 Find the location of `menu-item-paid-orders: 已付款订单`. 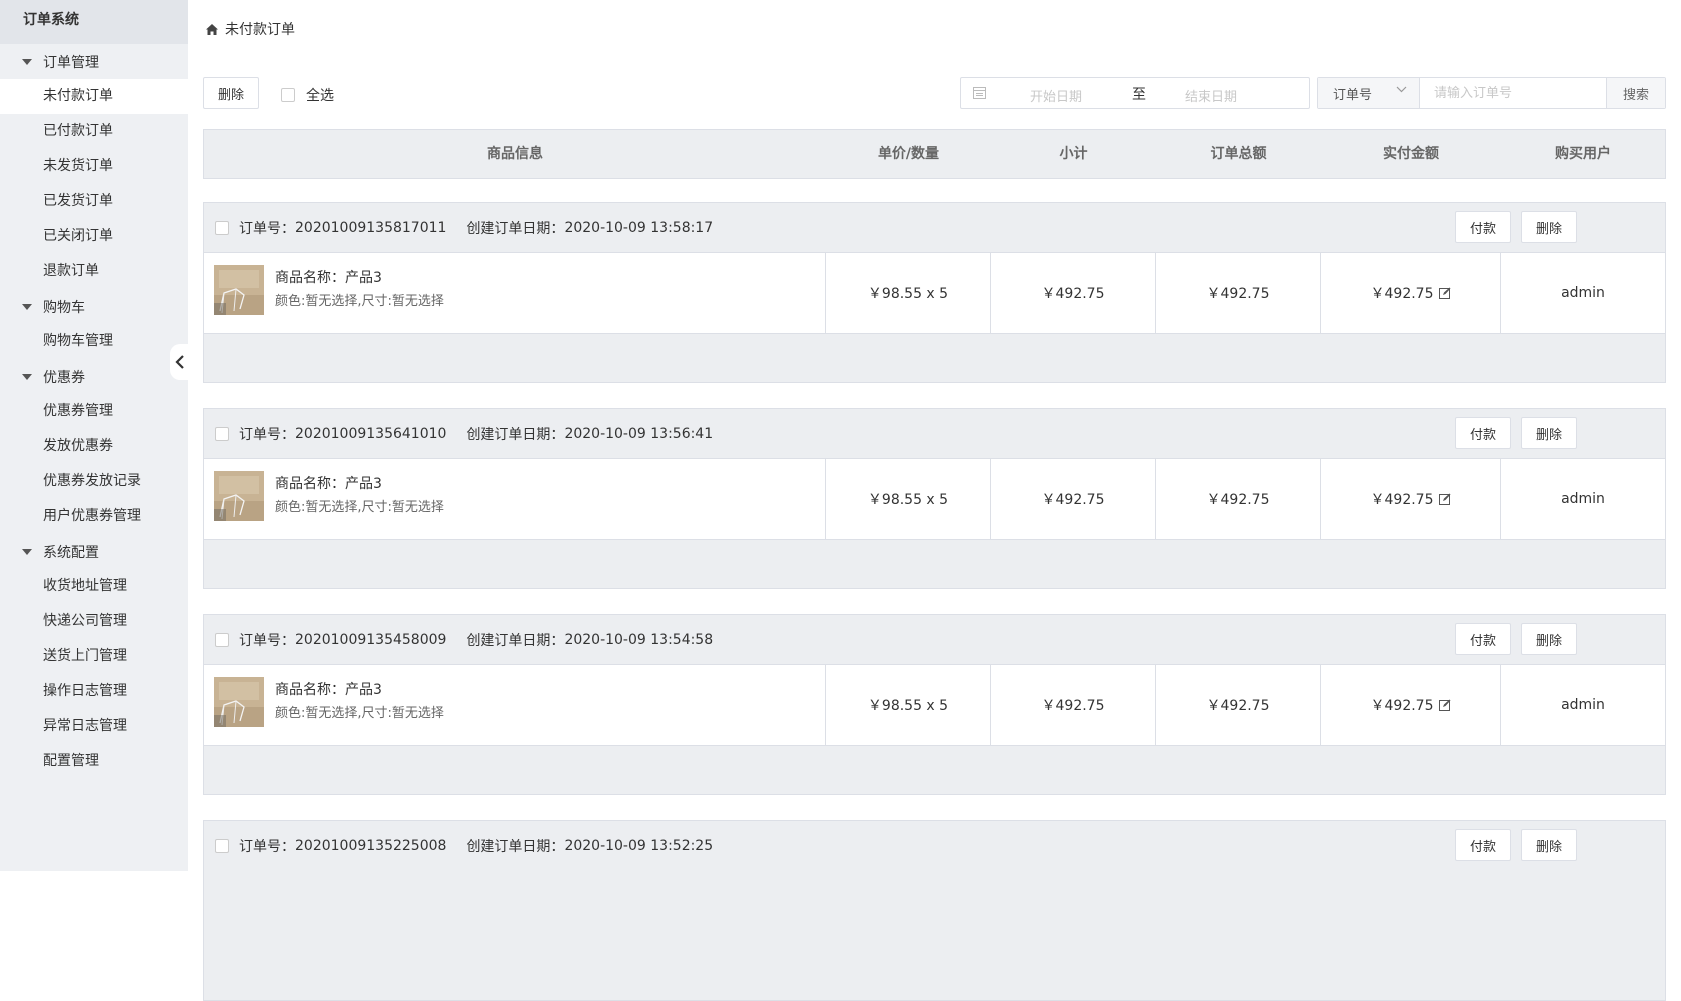

menu-item-paid-orders: 已付款订单 is located at coordinates (94, 131).